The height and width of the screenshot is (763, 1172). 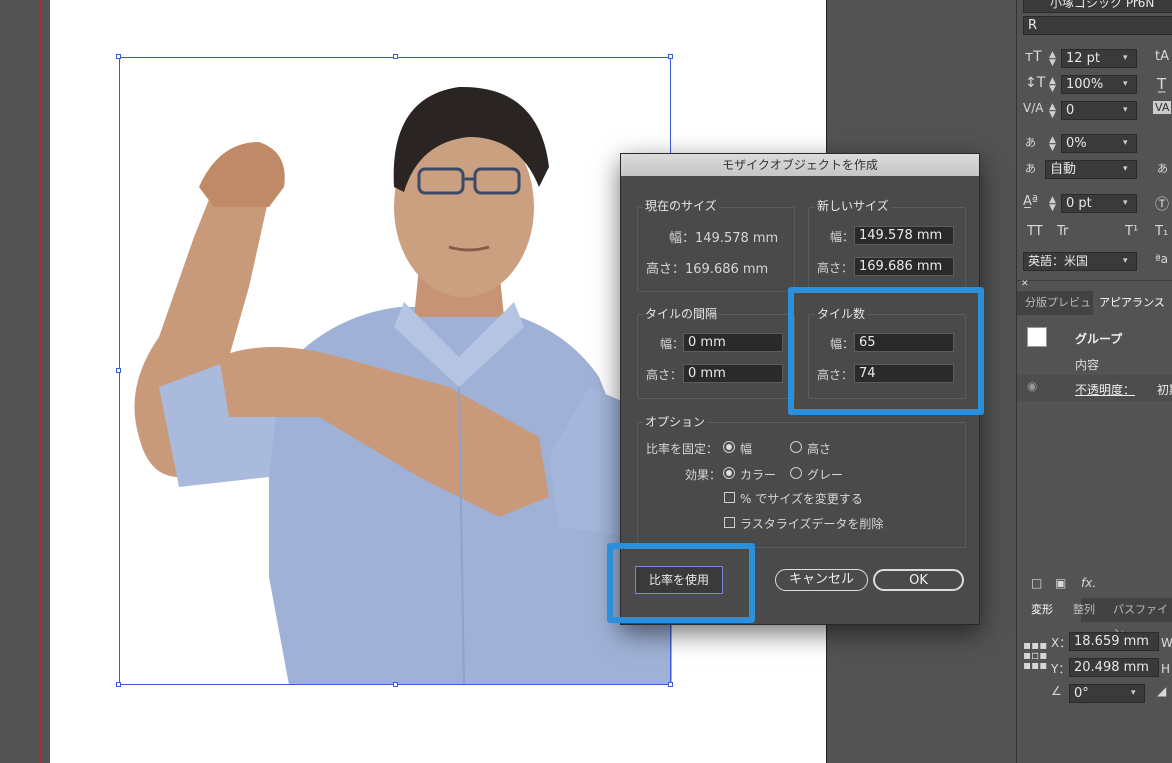 I want to click on font-size-dropdown-icon: ▾, so click(x=1125, y=58).